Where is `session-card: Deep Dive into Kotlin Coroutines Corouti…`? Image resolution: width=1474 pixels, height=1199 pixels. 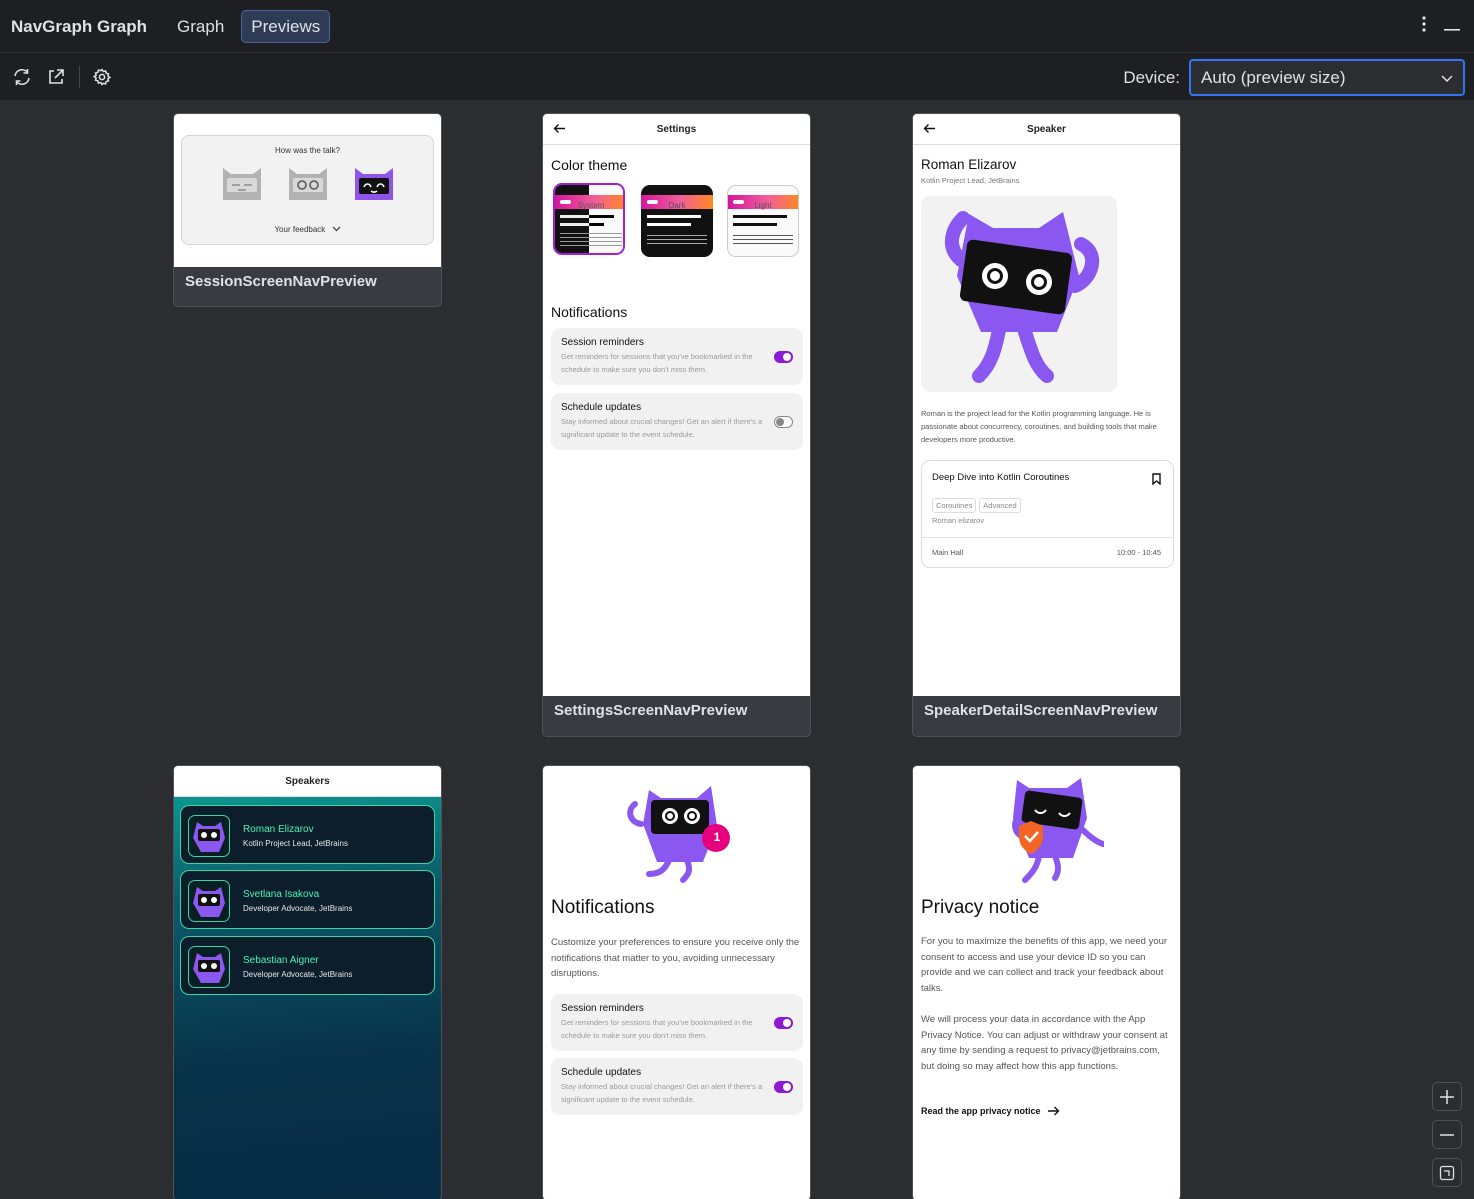 session-card: Deep Dive into Kotlin Coroutines Corouti… is located at coordinates (1047, 514).